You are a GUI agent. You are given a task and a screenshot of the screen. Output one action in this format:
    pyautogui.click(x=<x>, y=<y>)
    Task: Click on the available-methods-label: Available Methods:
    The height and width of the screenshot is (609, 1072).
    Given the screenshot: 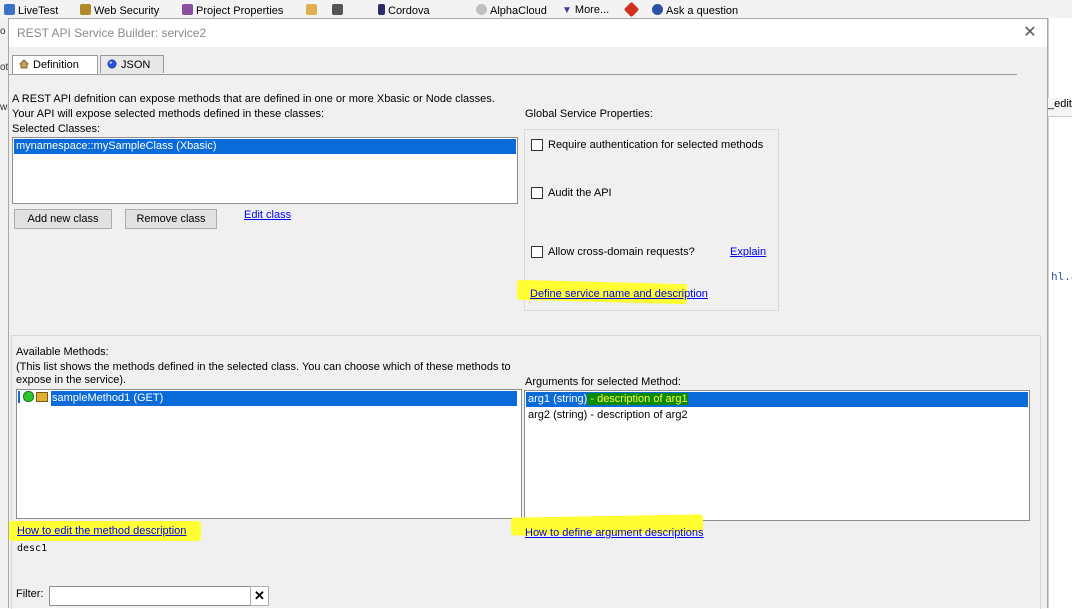 What is the action you would take?
    pyautogui.click(x=62, y=352)
    